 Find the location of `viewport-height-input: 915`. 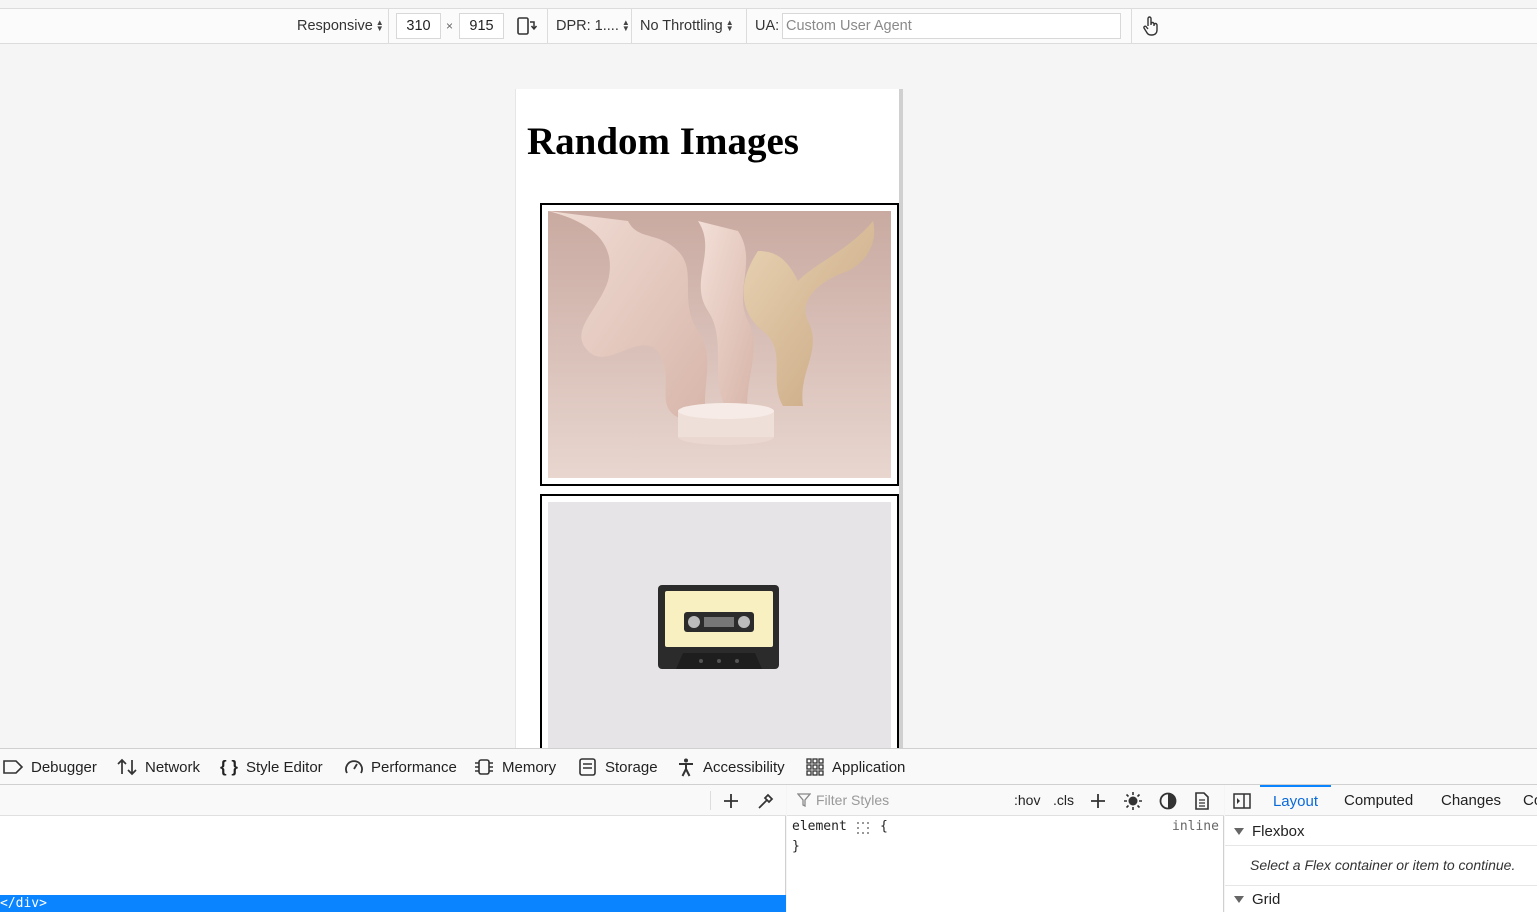

viewport-height-input: 915 is located at coordinates (481, 26).